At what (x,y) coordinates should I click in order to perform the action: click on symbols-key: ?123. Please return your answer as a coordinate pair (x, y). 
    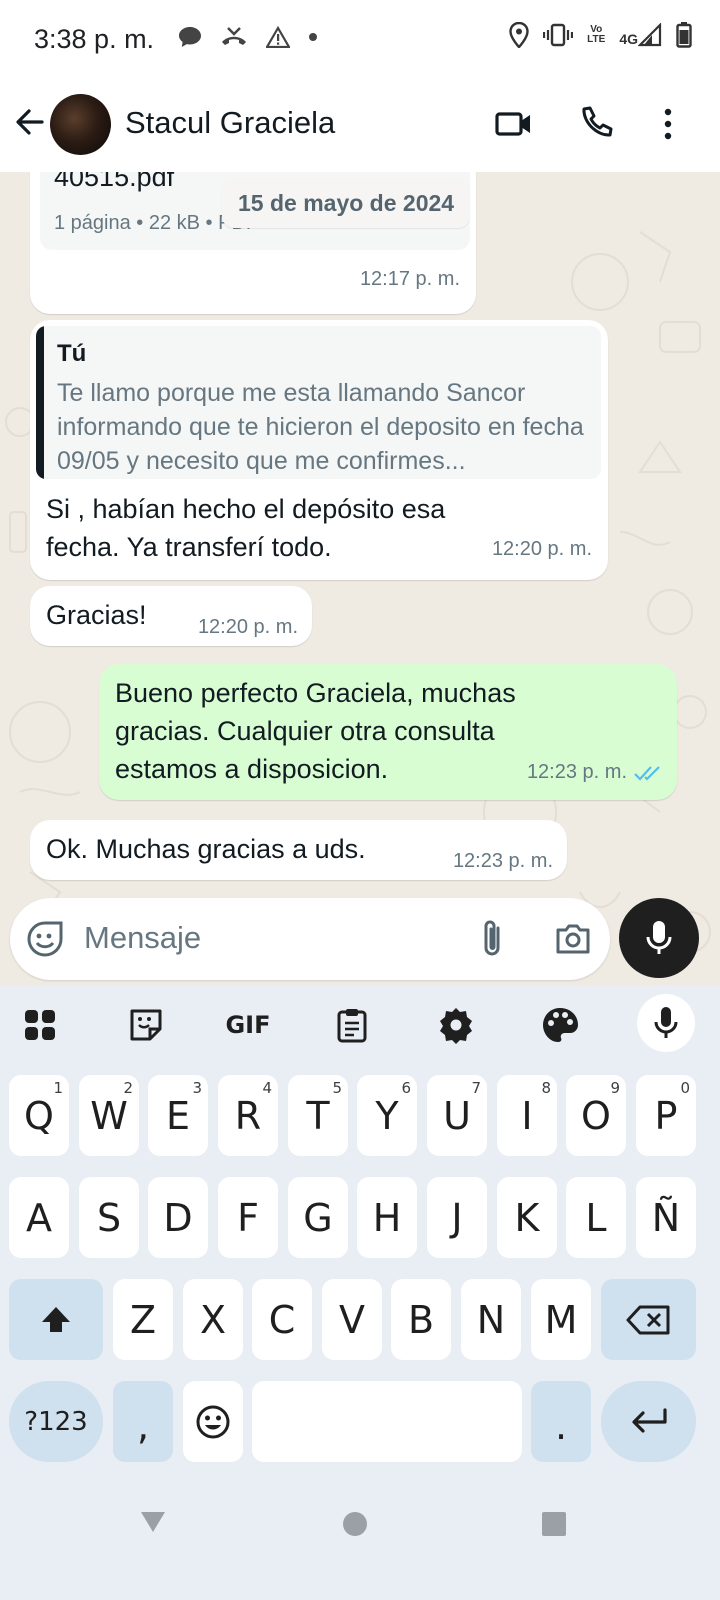
    Looking at the image, I should click on (56, 1421).